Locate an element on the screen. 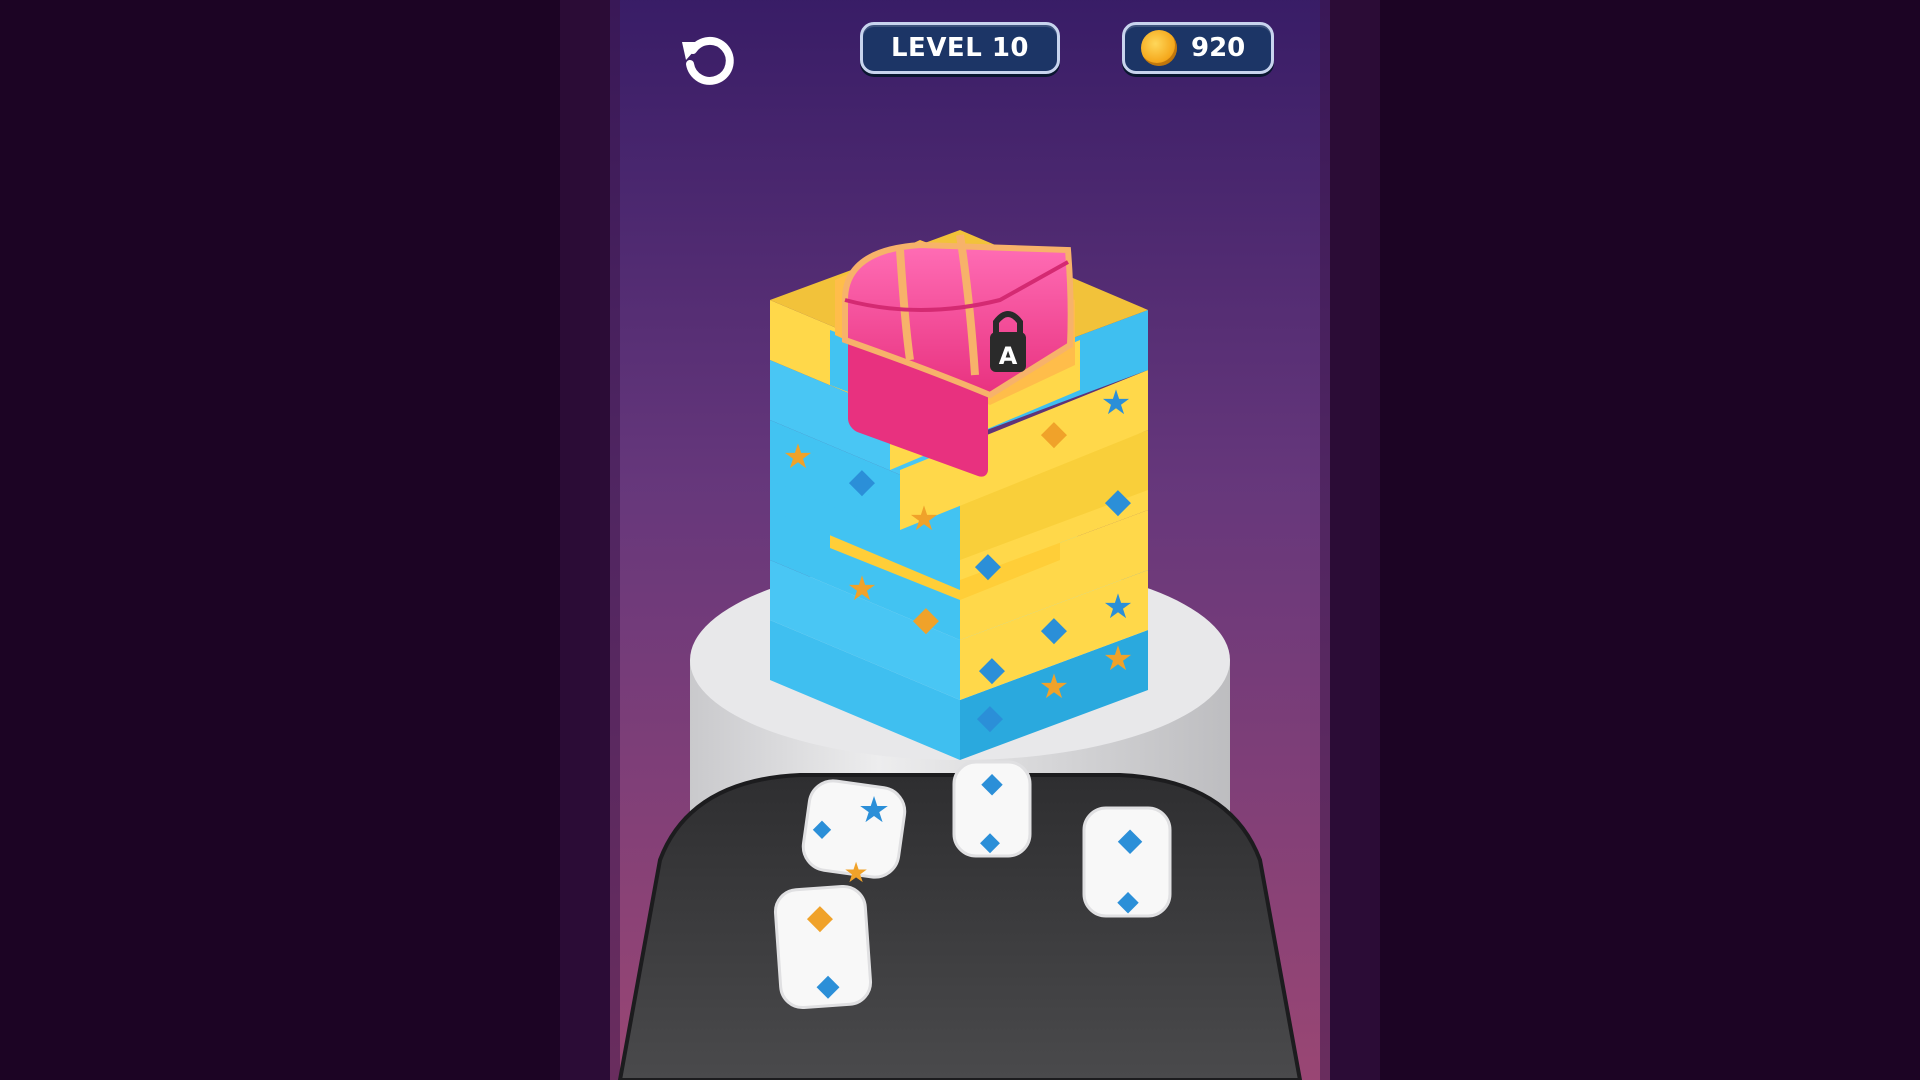 The width and height of the screenshot is (1920, 1080). restart-icon is located at coordinates (708, 60).